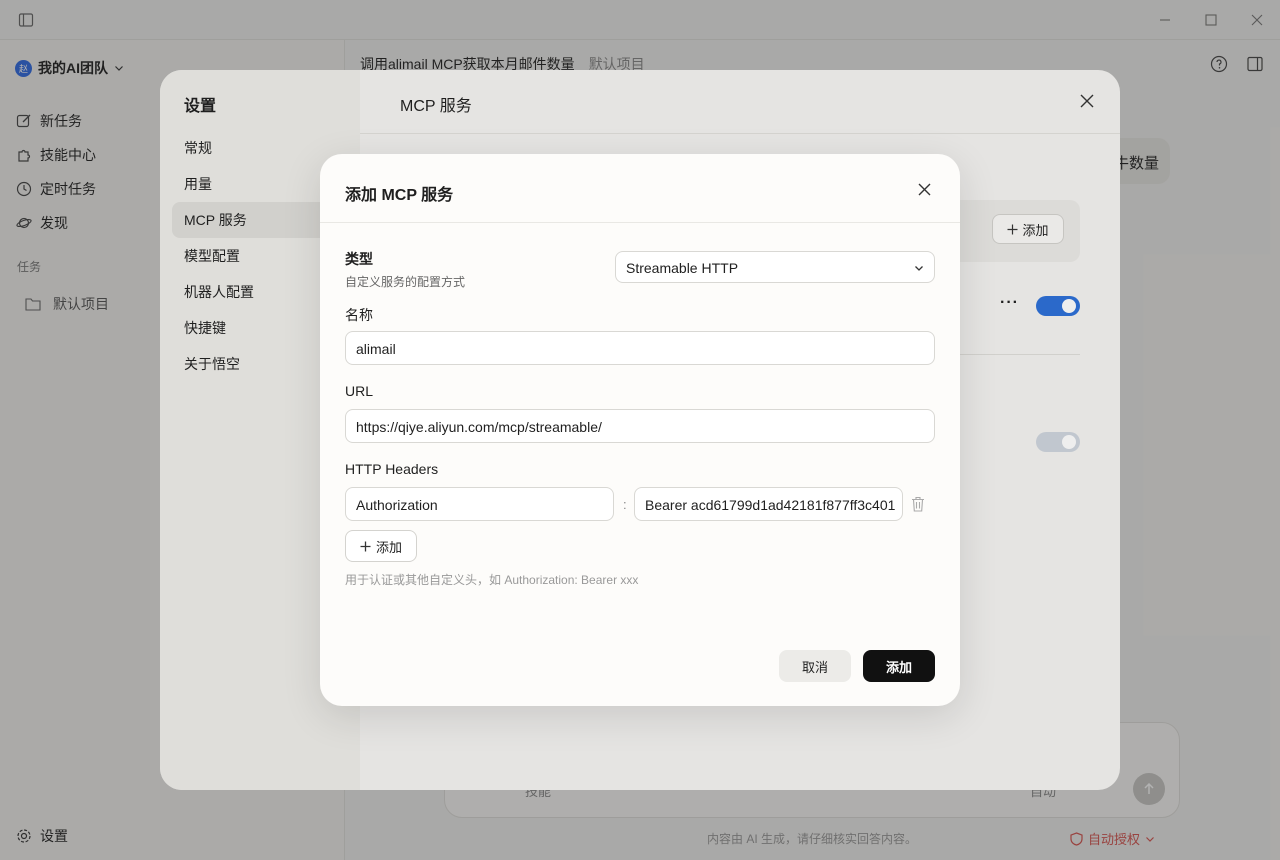 The image size is (1280, 860). Describe the element at coordinates (359, 259) in the screenshot. I see `type-label: 类型` at that location.